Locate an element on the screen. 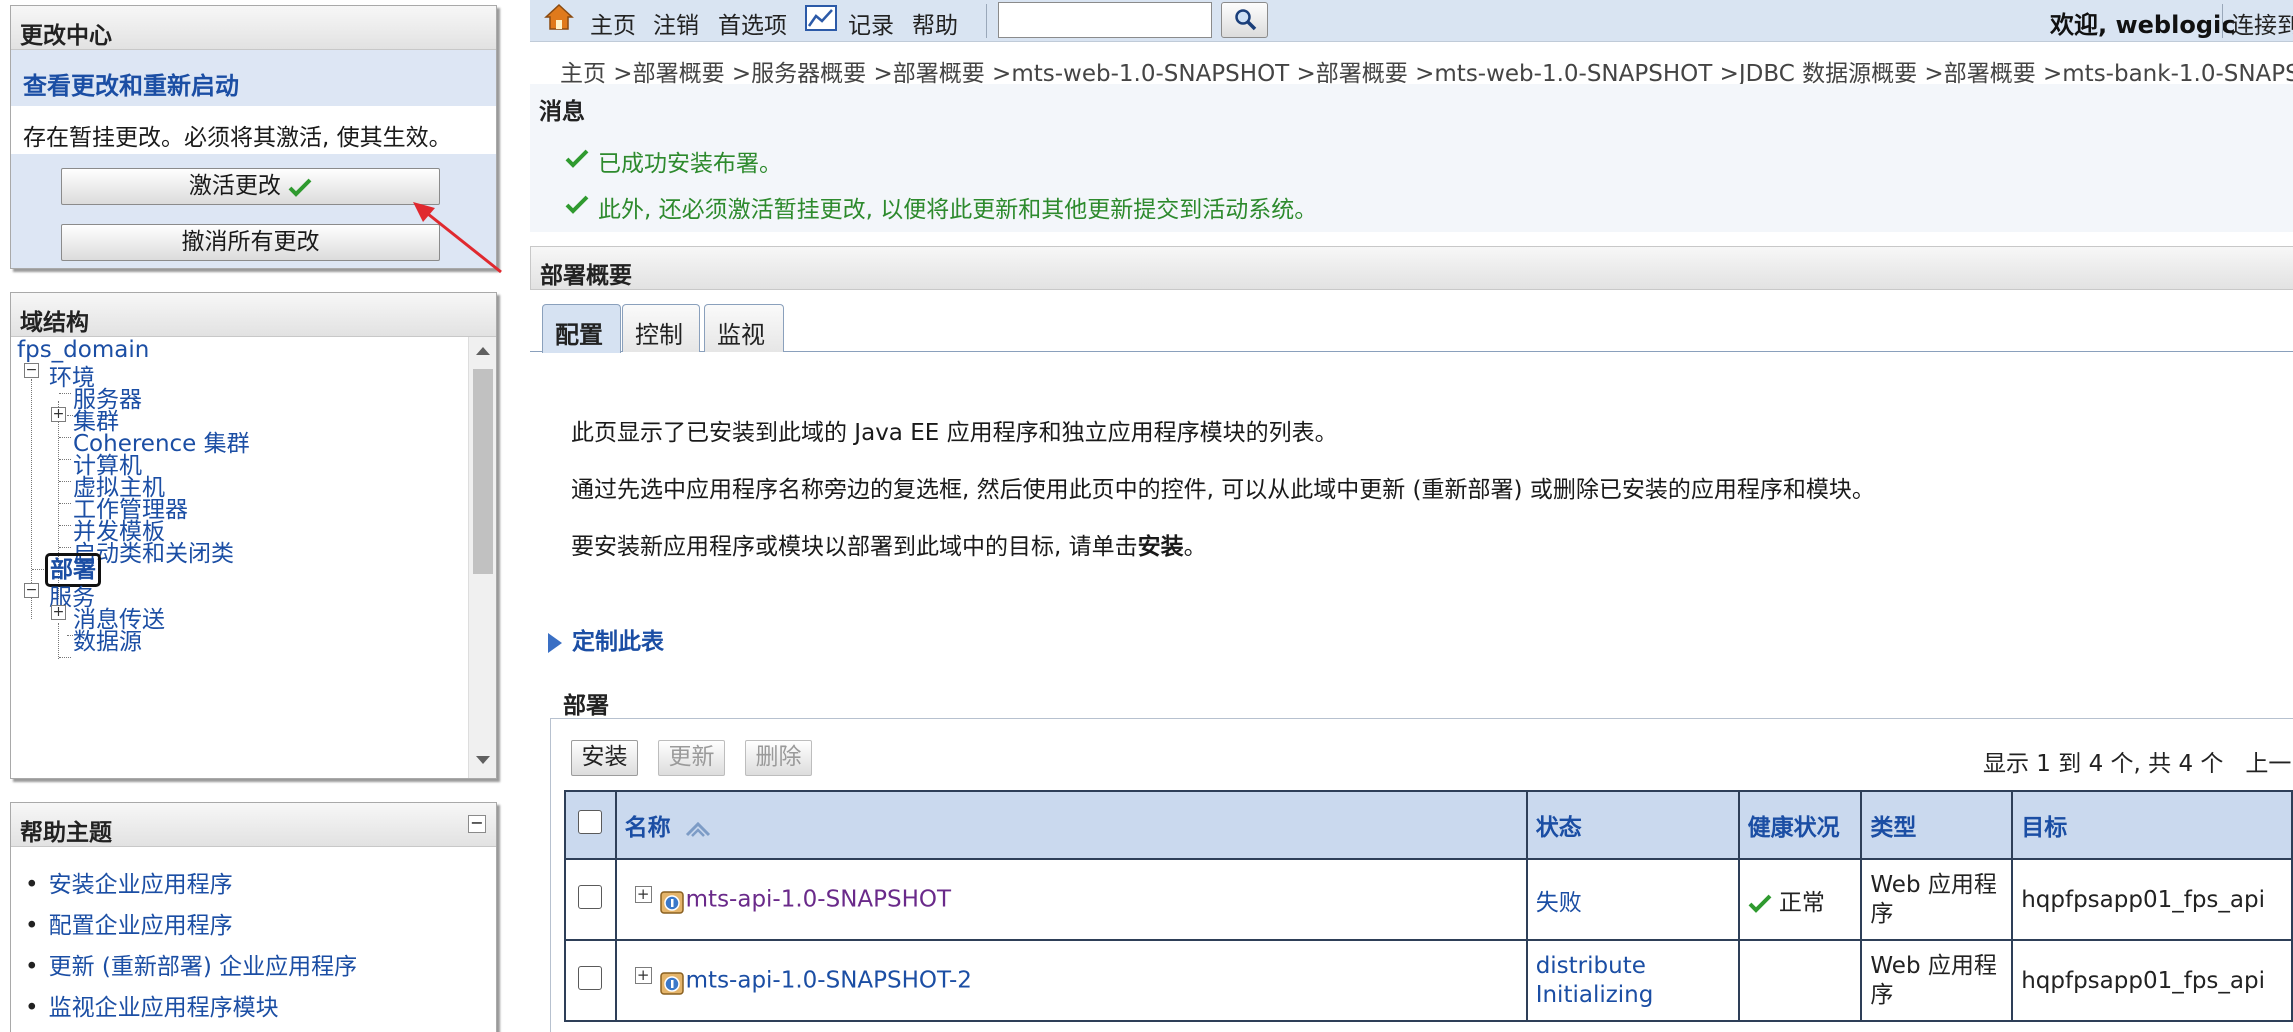 This screenshot has height=1032, width=2293. top-toolbar: 主页 注销 首选项 记录 帮助 欢迎, weblogic 连接到 is located at coordinates (1411, 21).